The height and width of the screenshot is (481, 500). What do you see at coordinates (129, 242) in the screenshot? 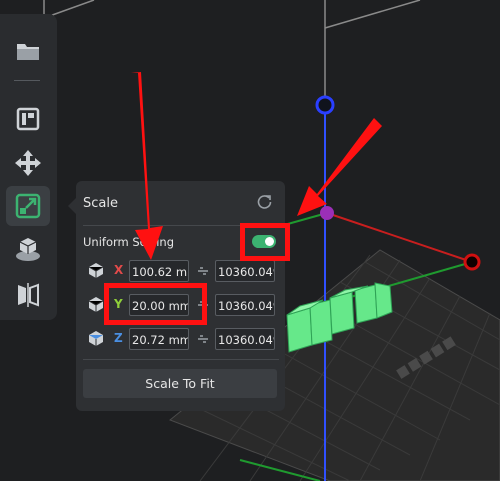
I see `uniform-scaling-label: Uniform Scaling` at bounding box center [129, 242].